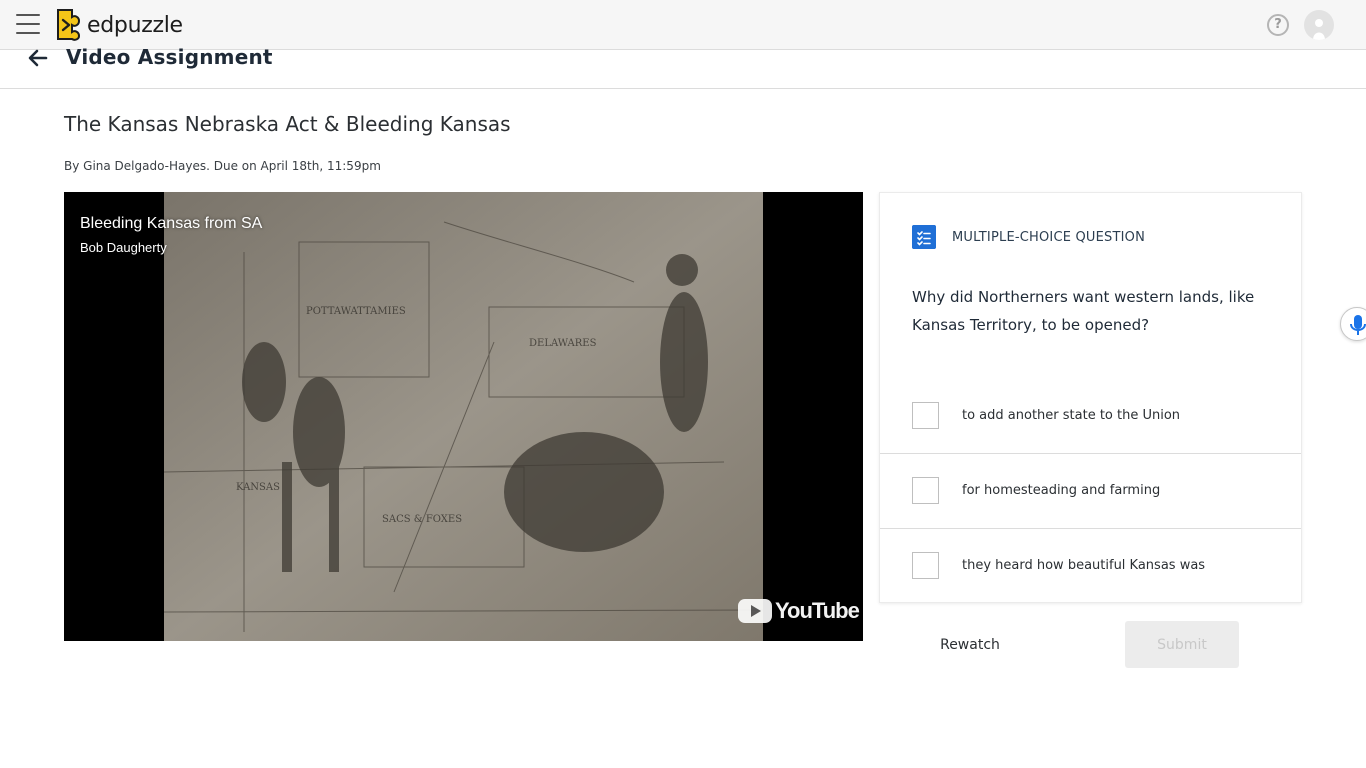 This screenshot has height=768, width=1366. Describe the element at coordinates (1182, 644) in the screenshot. I see `submit-button: Submit` at that location.